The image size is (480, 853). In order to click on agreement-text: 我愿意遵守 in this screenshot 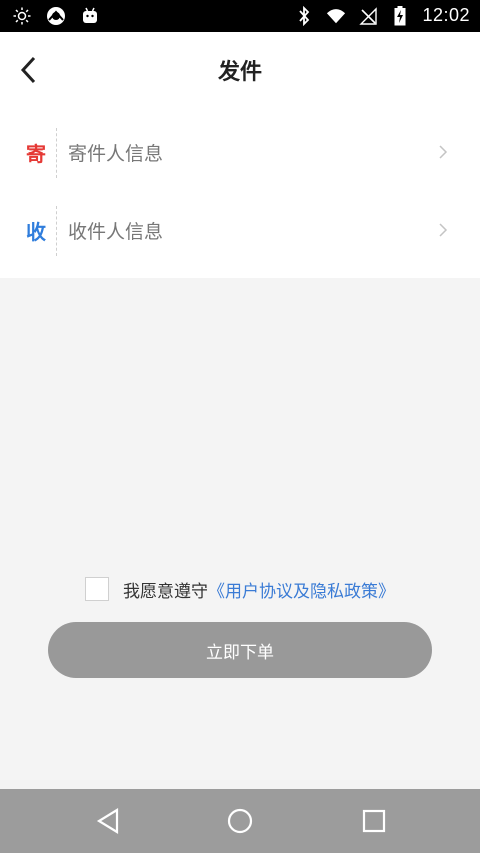, I will do `click(165, 591)`.